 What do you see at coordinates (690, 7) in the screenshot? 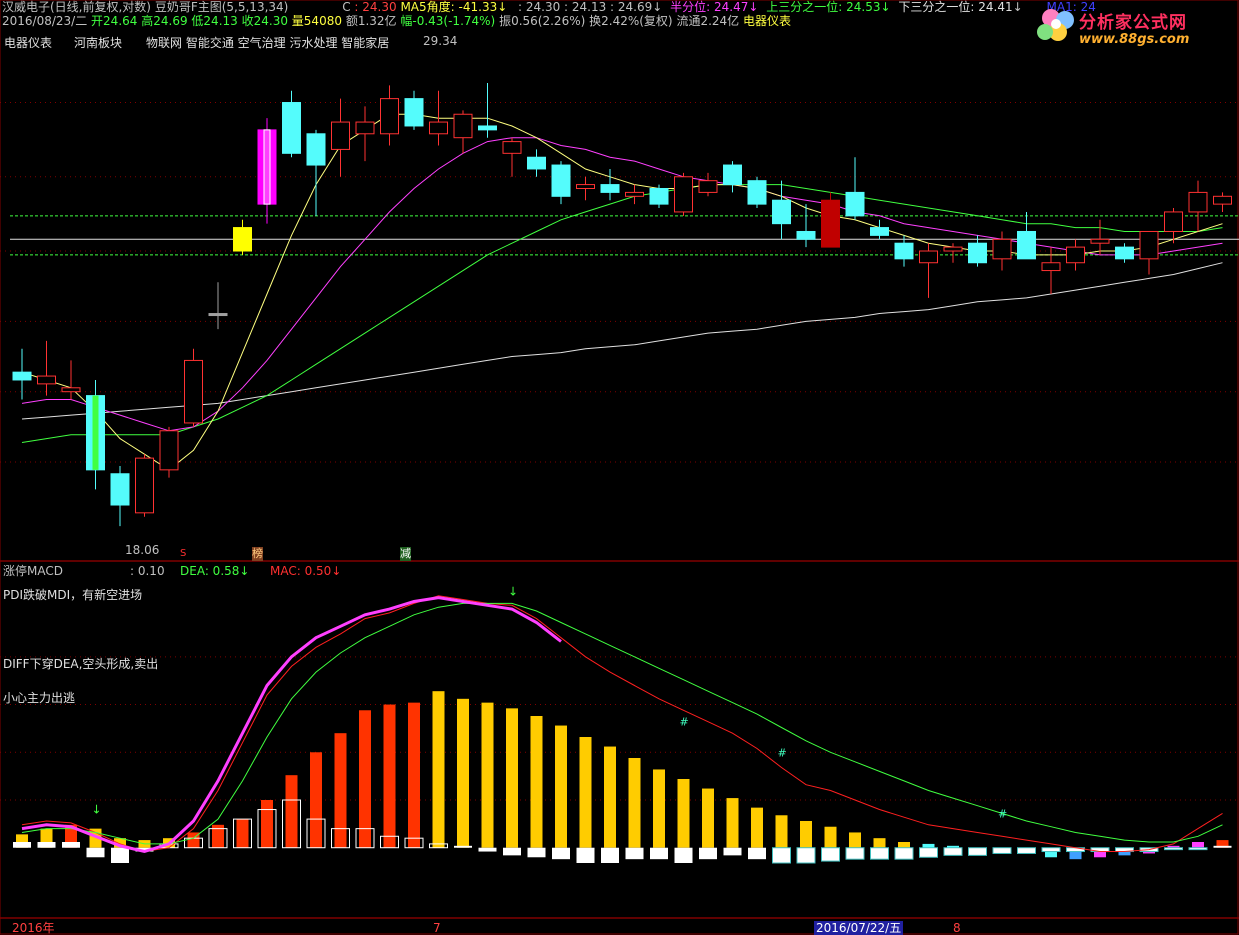
I see `half-label: 半分位:` at bounding box center [690, 7].